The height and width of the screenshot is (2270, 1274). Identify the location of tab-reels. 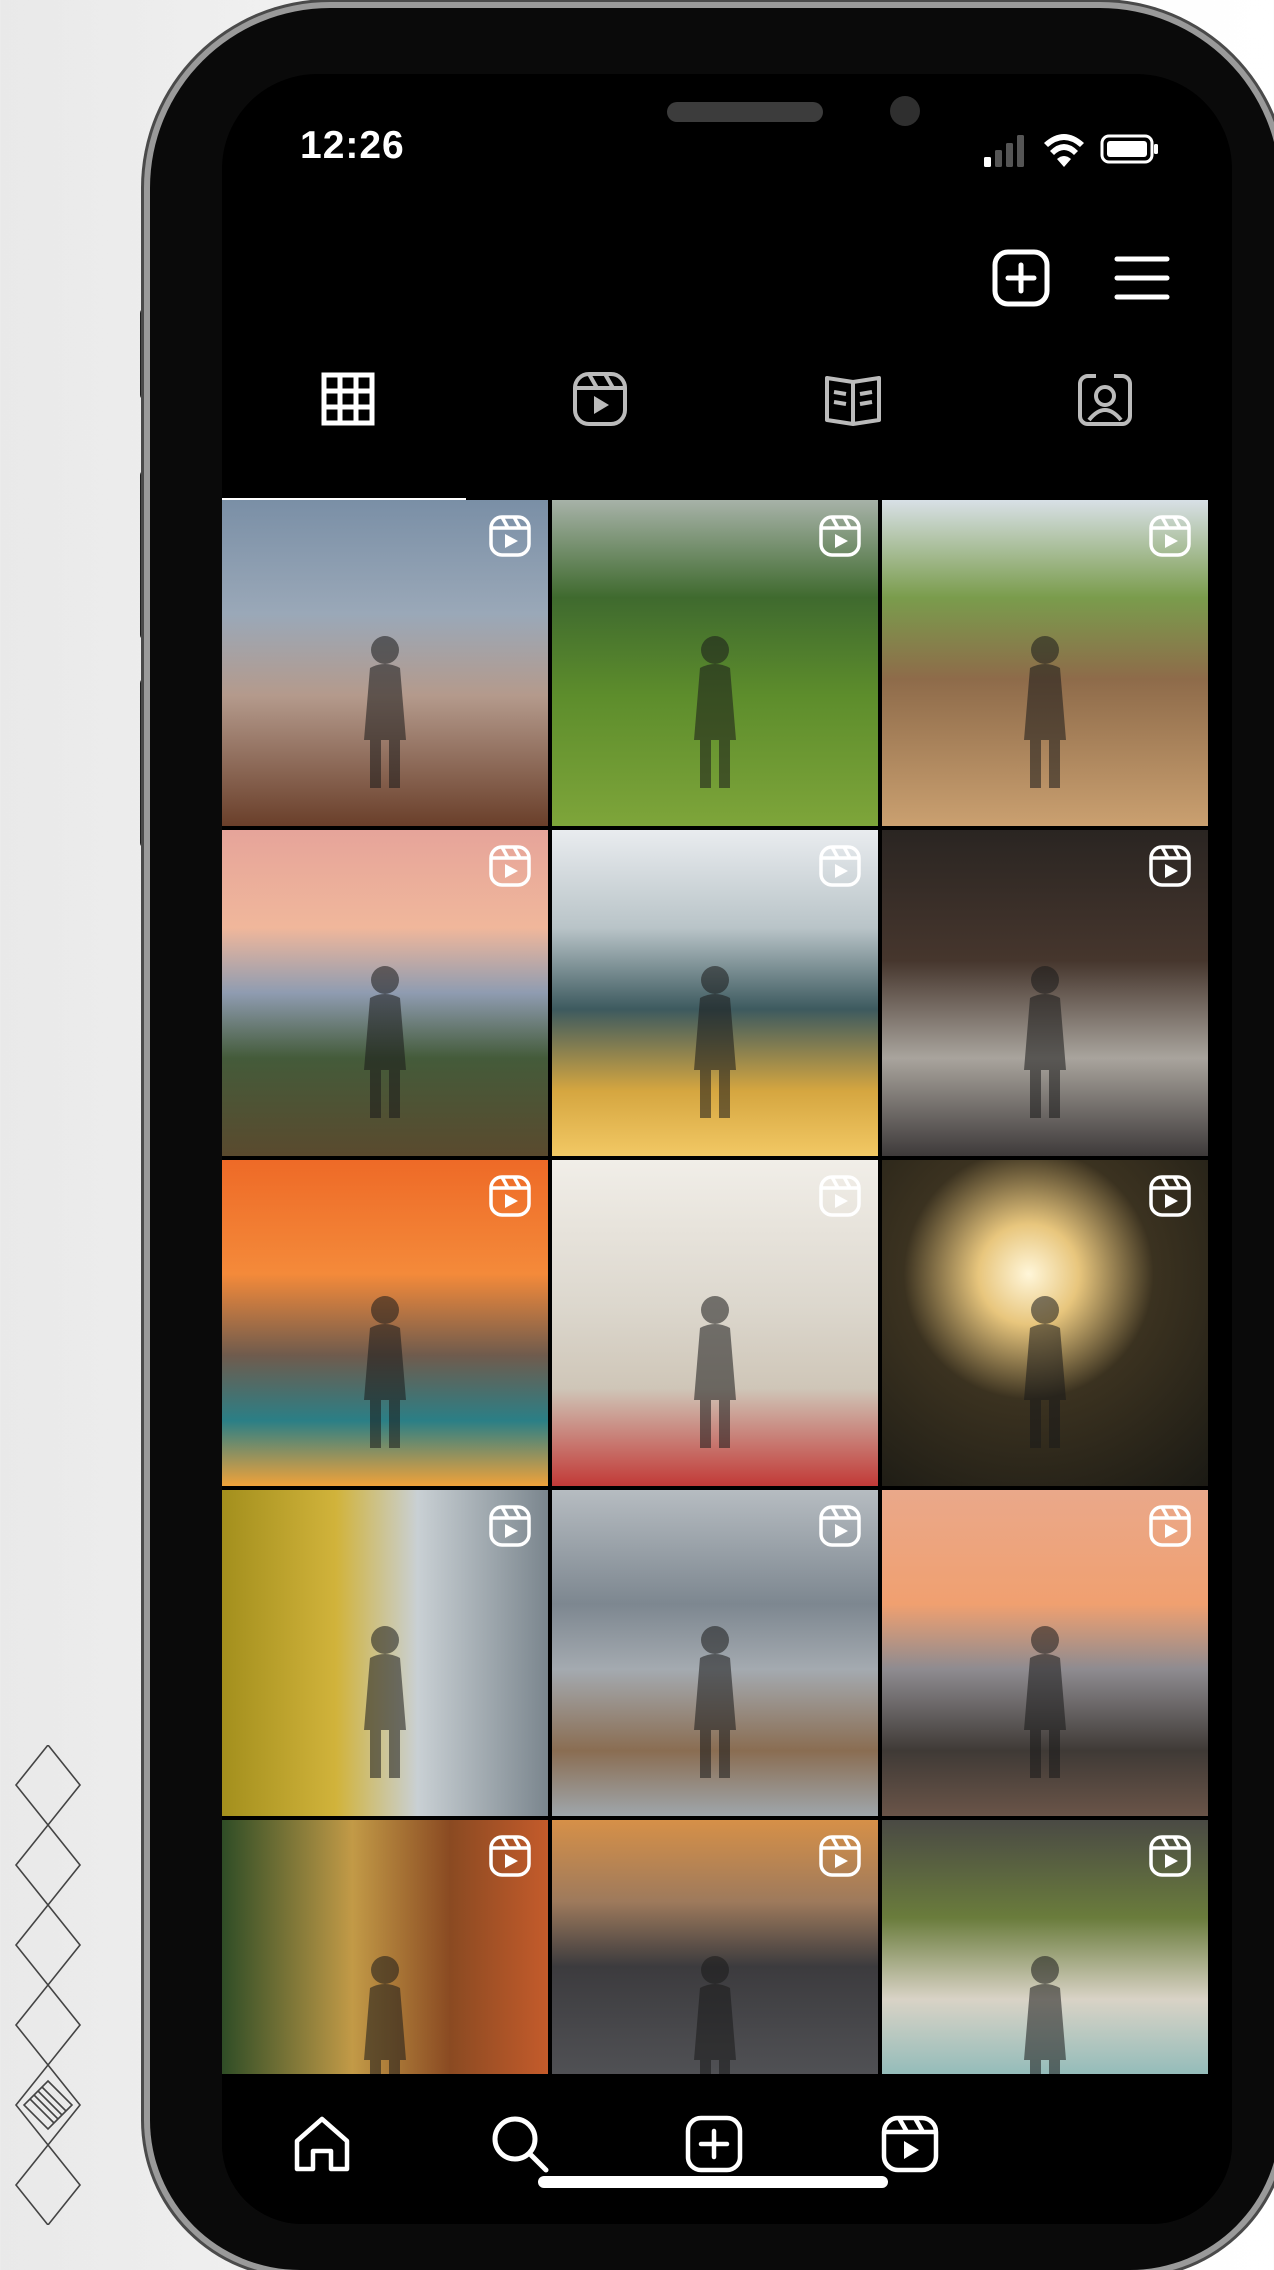
(600, 399).